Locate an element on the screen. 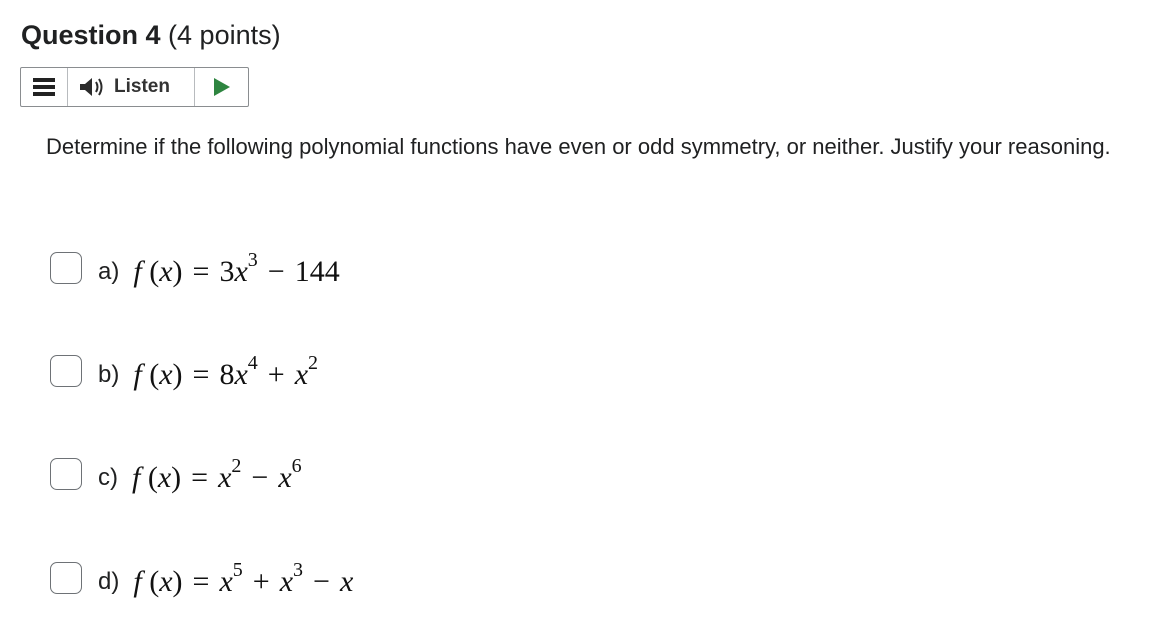  menu-icon is located at coordinates (44, 87).